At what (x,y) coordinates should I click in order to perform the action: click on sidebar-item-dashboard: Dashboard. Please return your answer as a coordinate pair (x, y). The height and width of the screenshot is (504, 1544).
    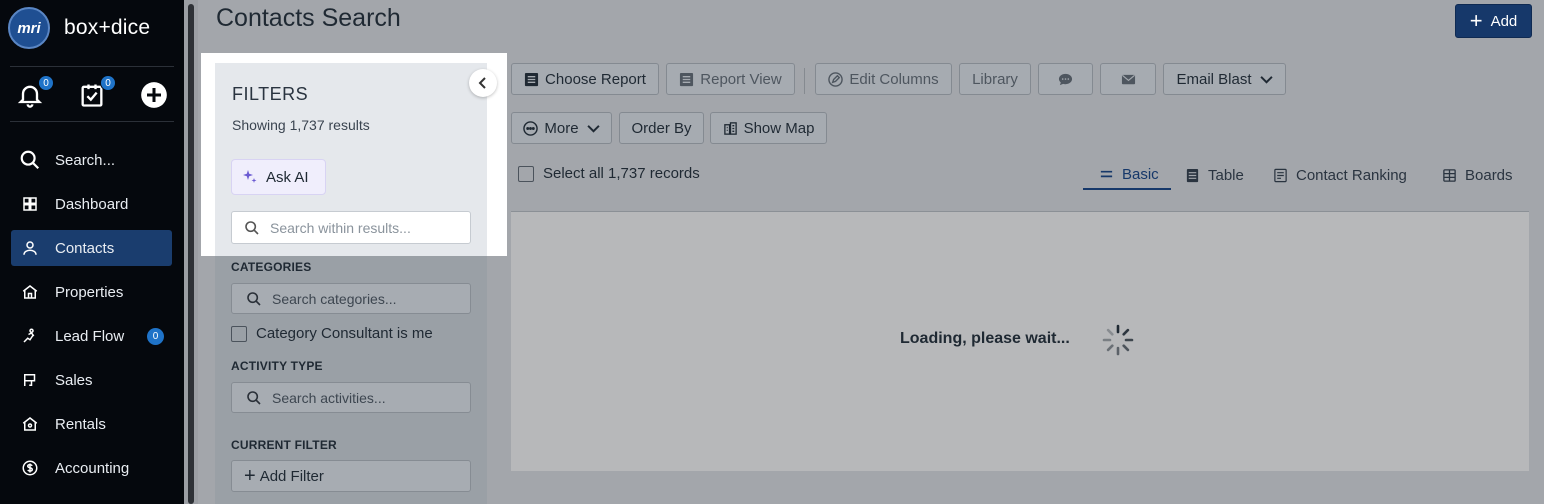
    Looking at the image, I should click on (91, 204).